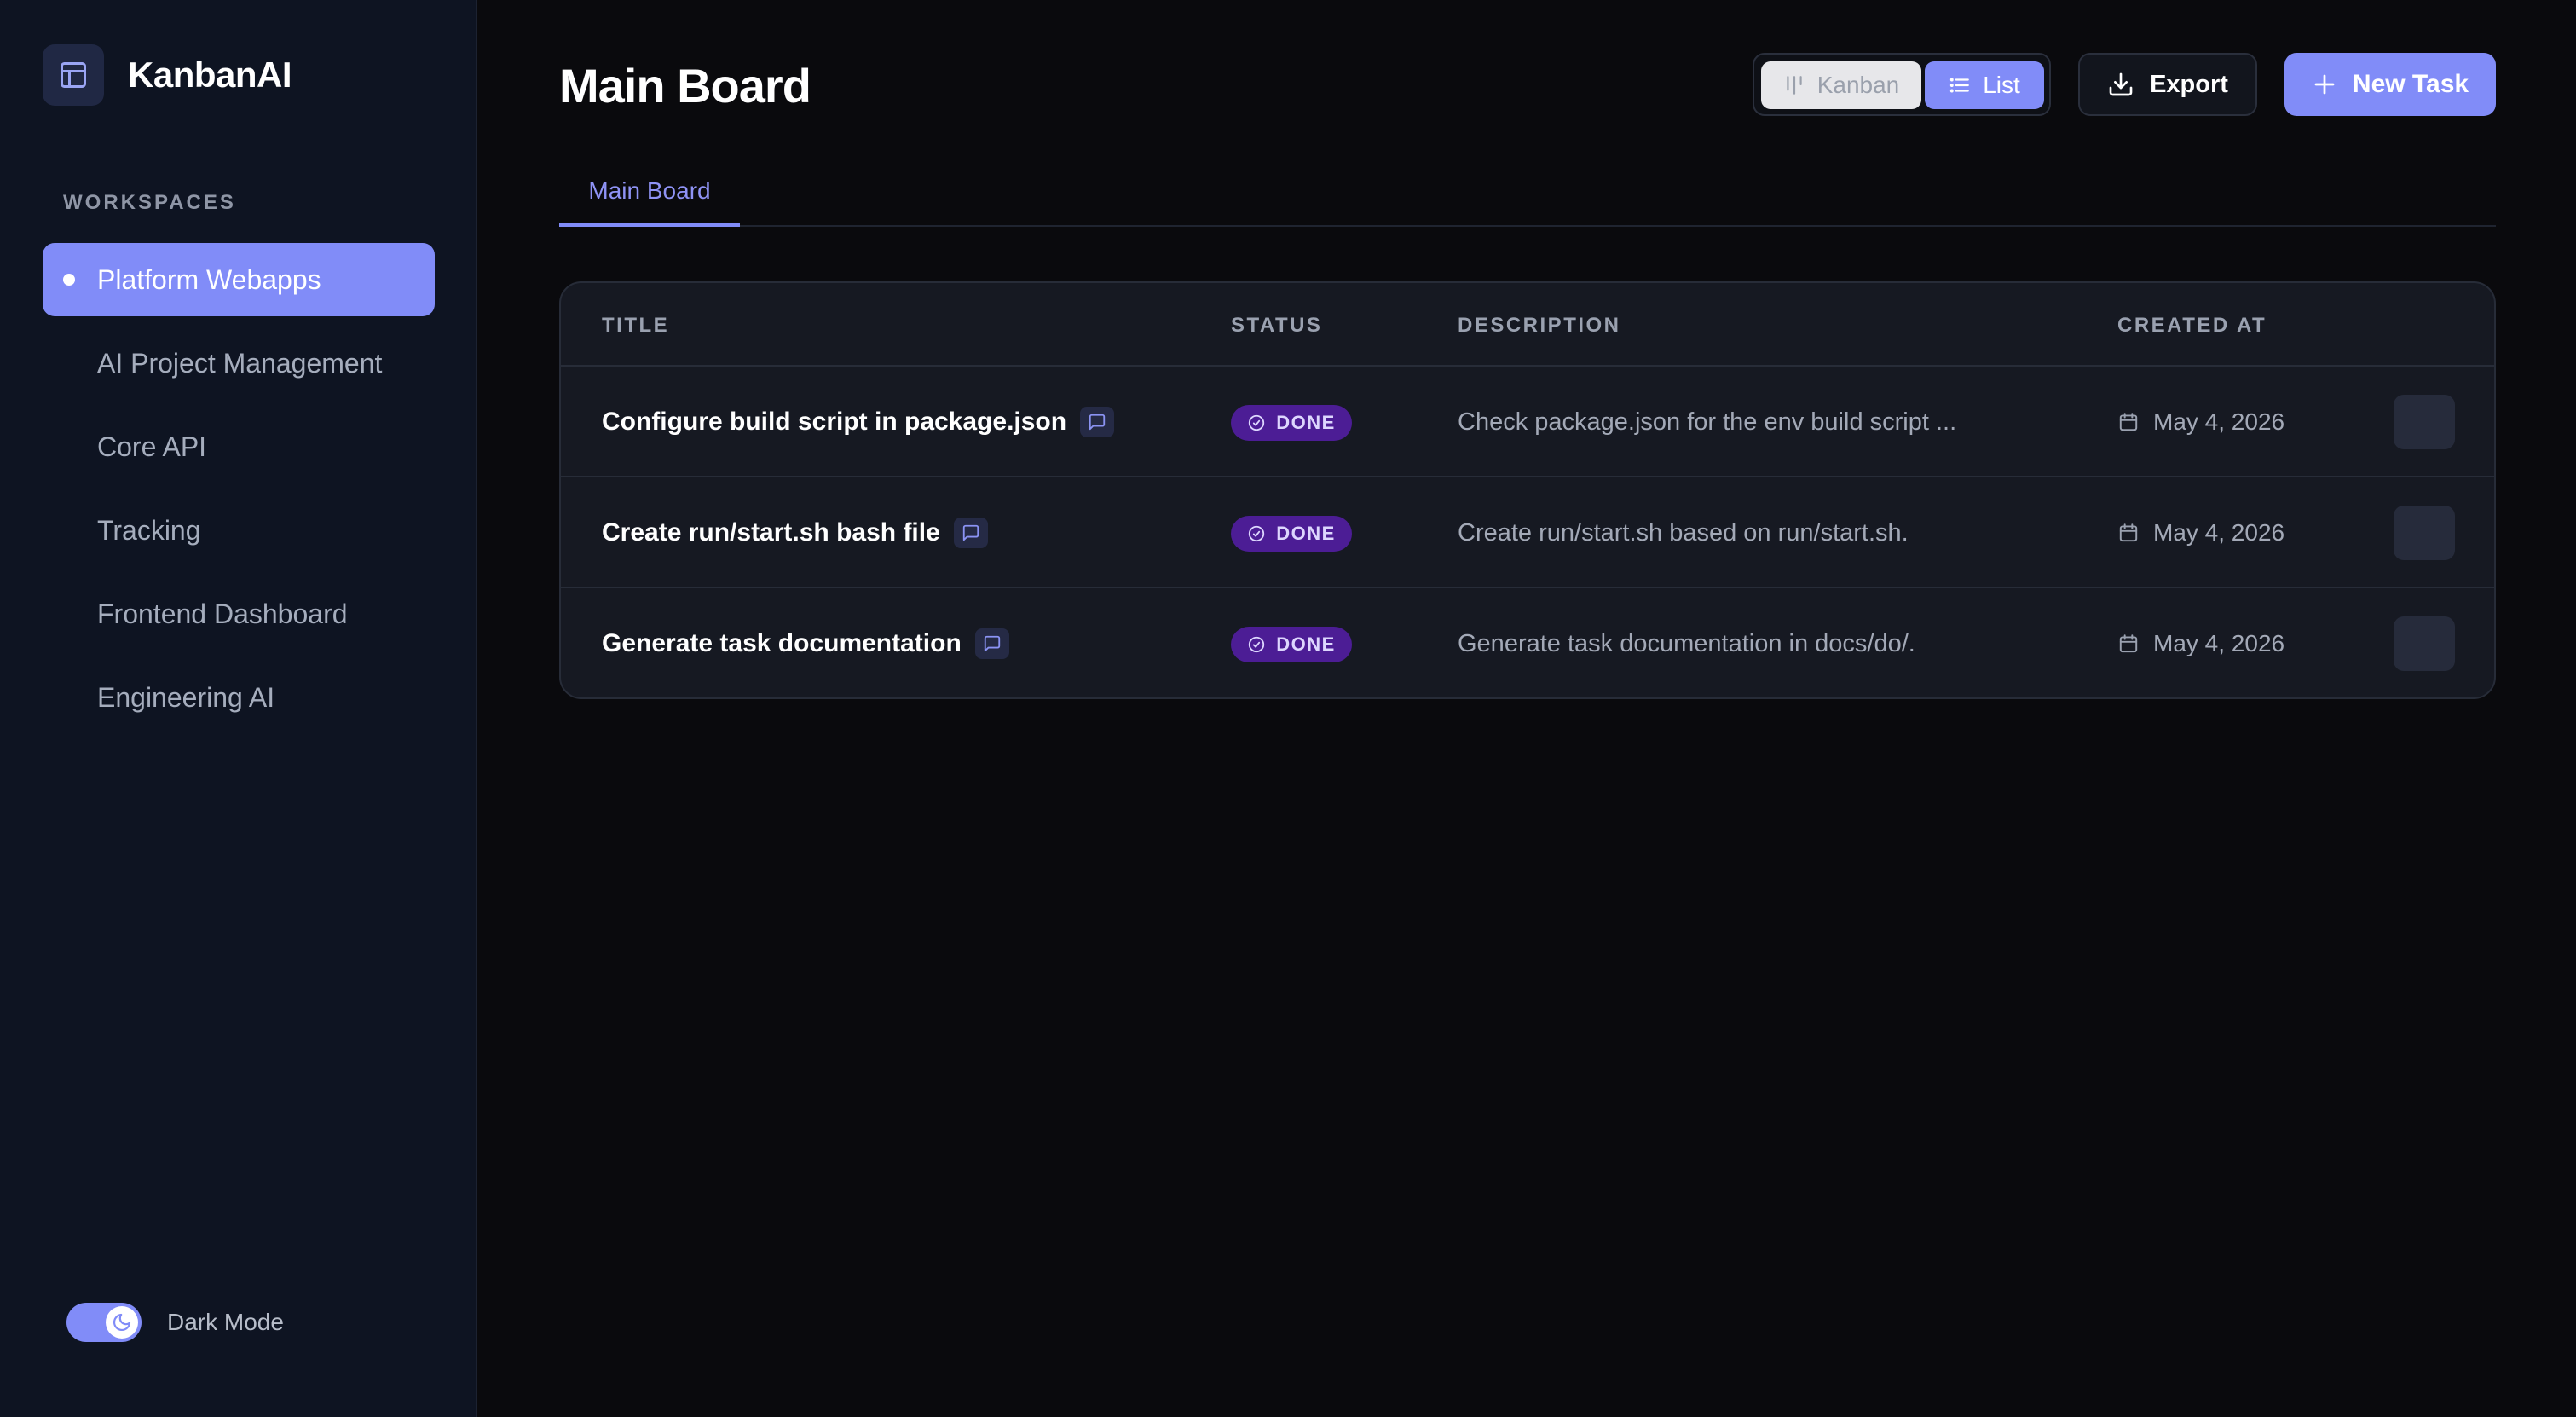  I want to click on moon-icon, so click(122, 1322).